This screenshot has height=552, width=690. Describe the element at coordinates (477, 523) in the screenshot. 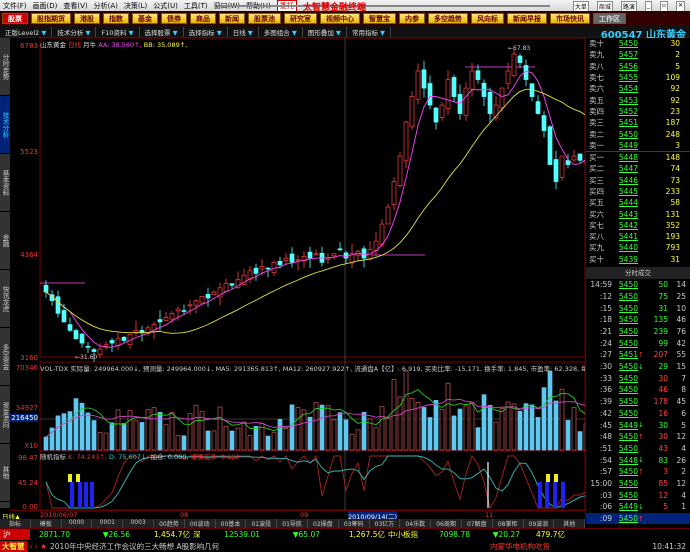

I see `indicator-tab: 07解盘` at that location.